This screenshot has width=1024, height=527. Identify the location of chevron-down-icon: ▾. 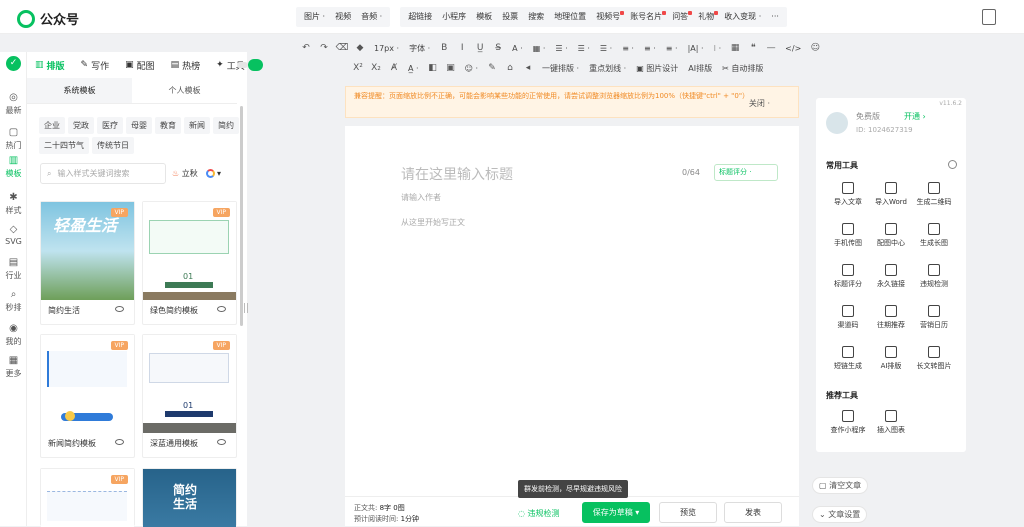
(637, 512).